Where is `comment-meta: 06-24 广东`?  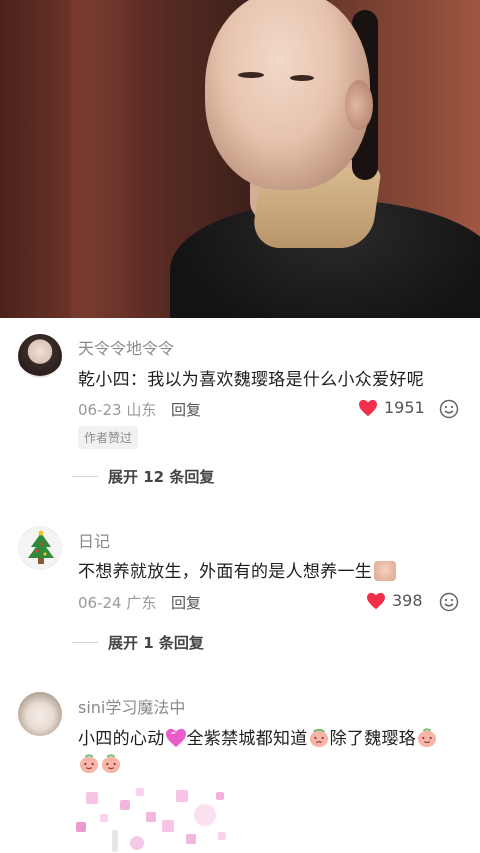 comment-meta: 06-24 广东 is located at coordinates (117, 602).